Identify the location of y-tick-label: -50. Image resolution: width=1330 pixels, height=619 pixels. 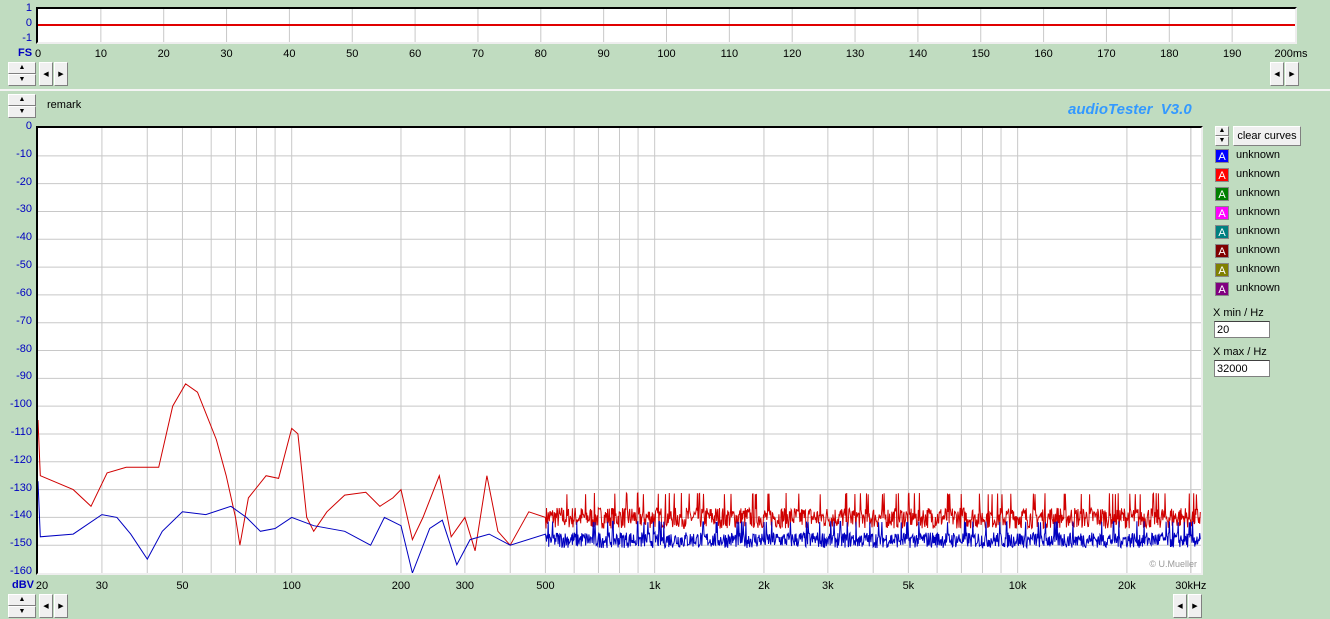
(24, 265).